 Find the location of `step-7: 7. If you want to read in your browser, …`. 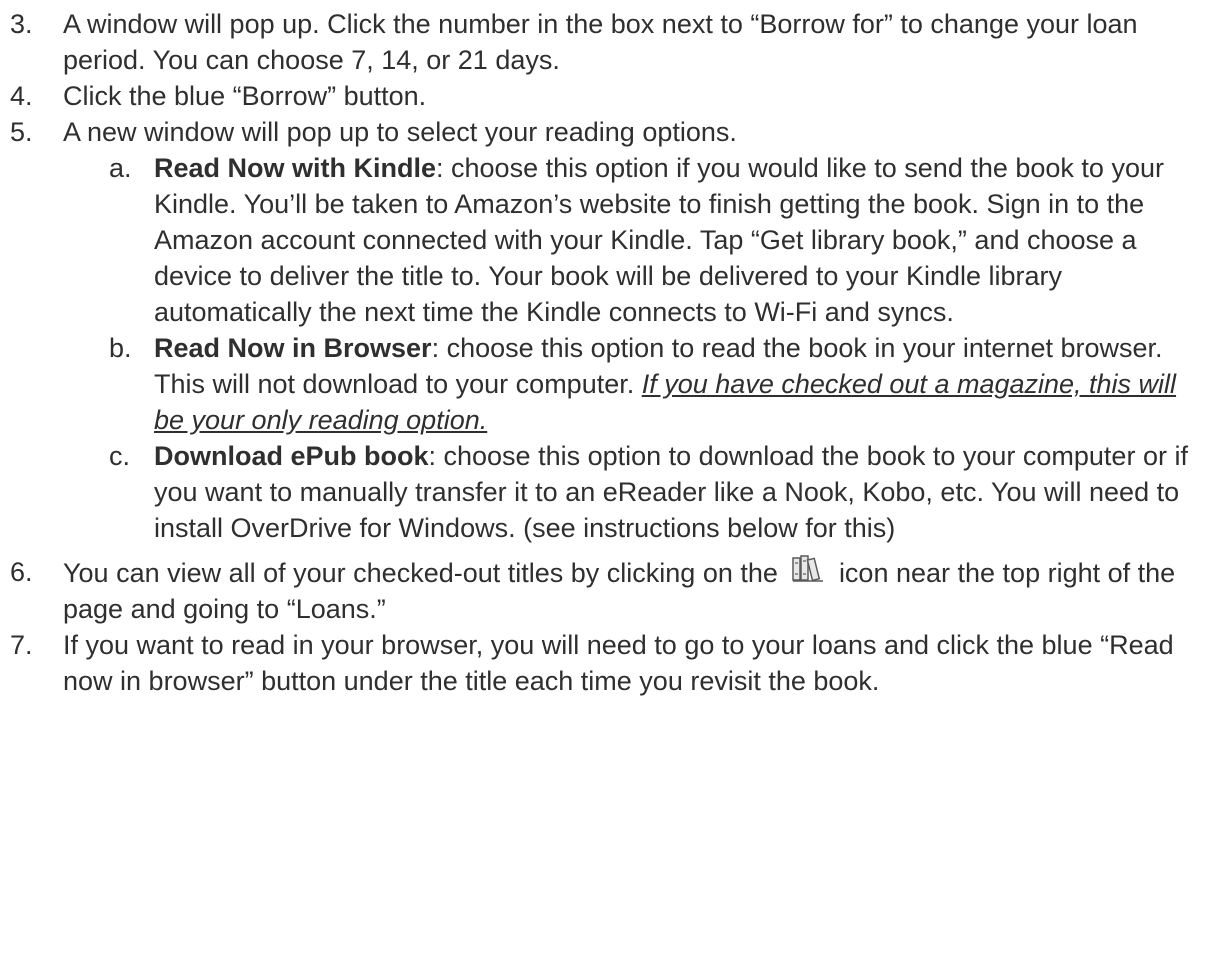

step-7: 7. If you want to read in your browser, … is located at coordinates (602, 663).